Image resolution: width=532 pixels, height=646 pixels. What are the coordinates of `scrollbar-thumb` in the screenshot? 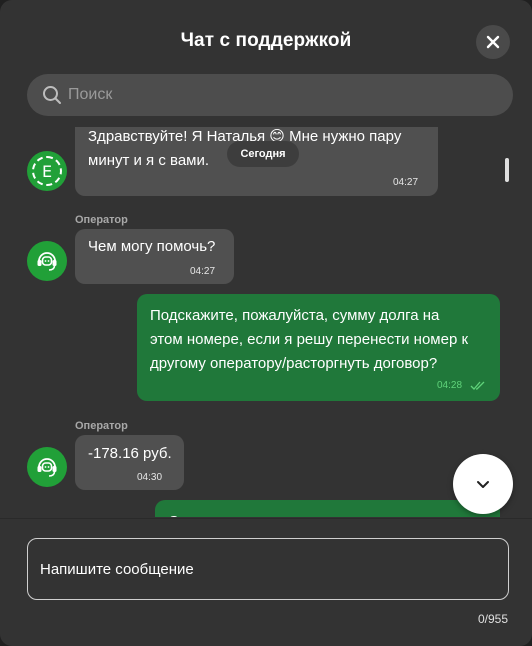 It's located at (507, 170).